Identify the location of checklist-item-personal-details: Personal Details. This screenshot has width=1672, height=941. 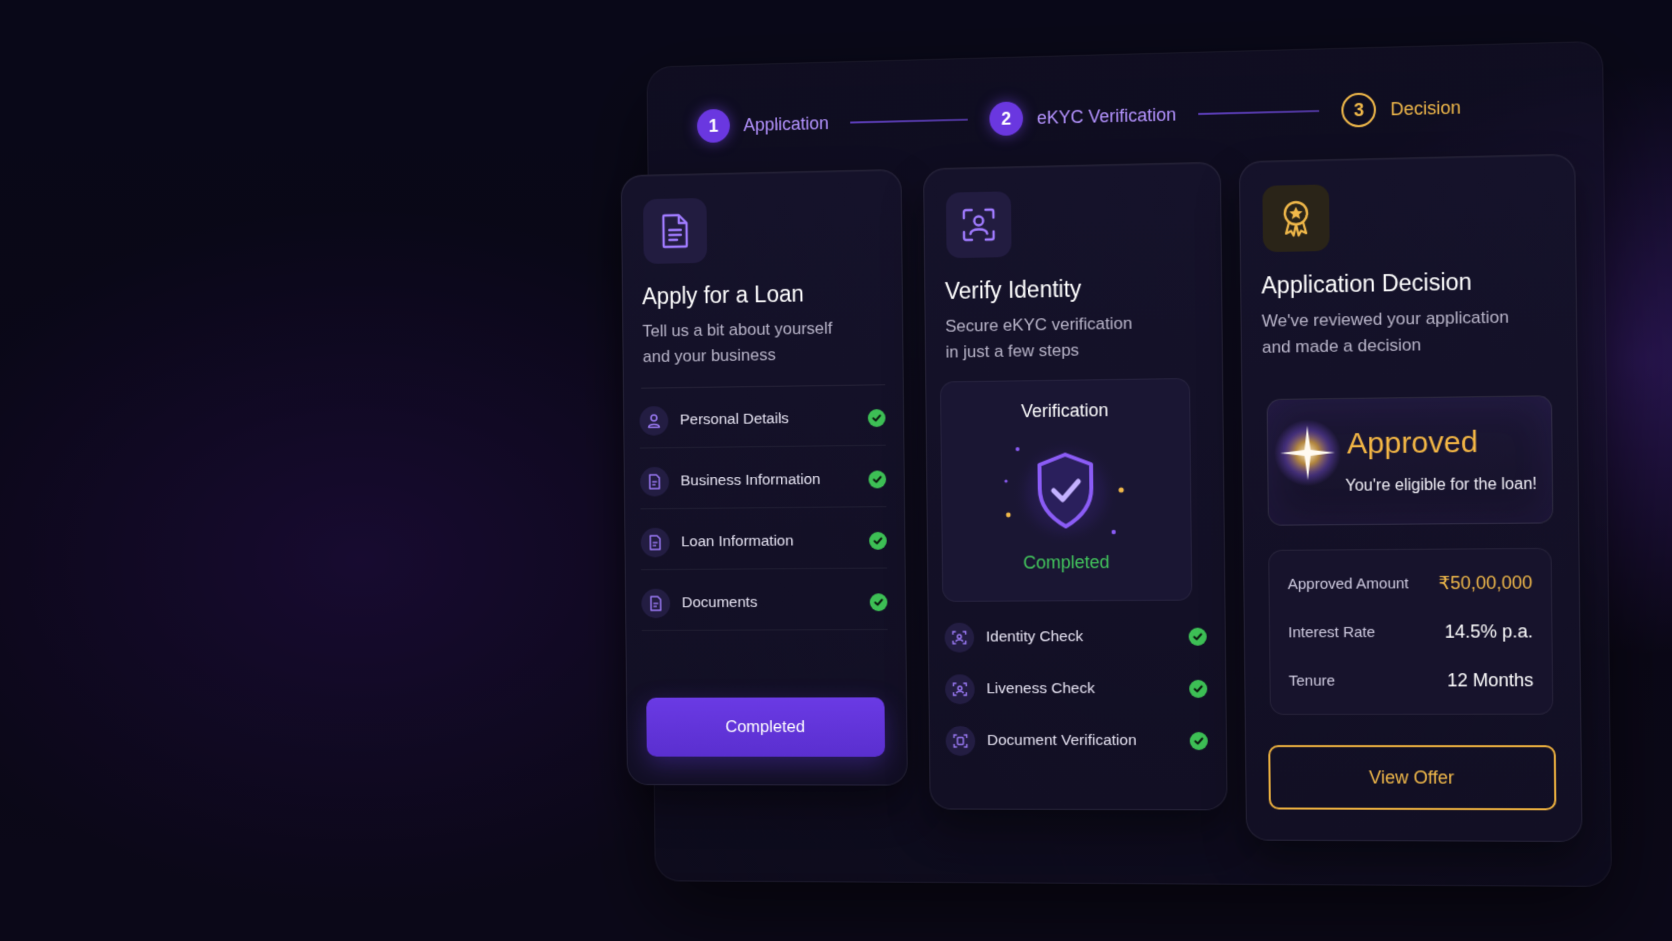
(762, 419).